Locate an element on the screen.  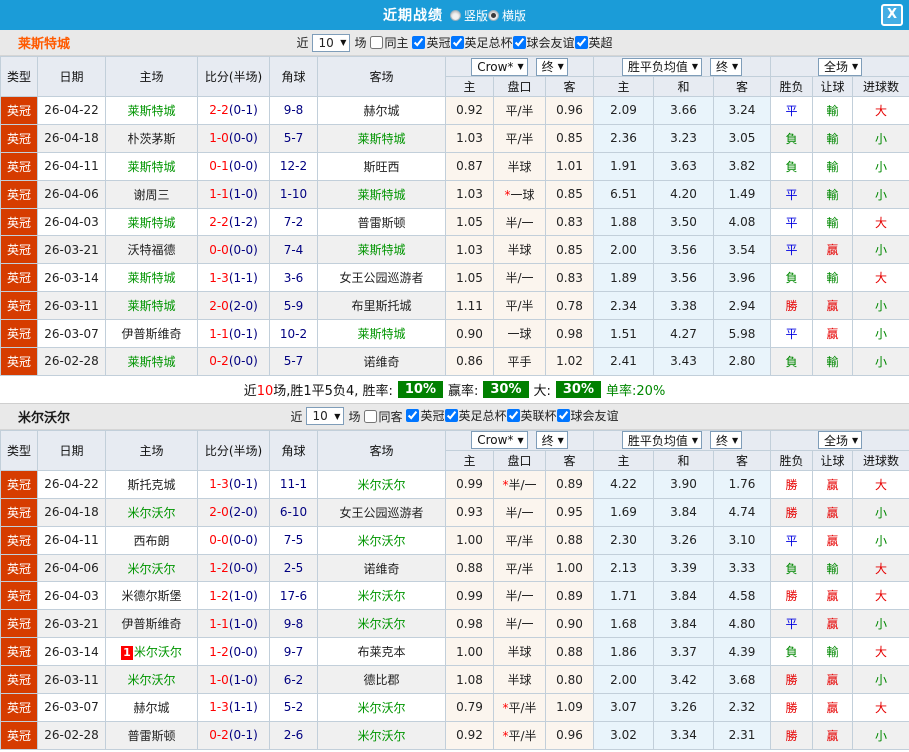
same-venue-filter: 同客 is located at coordinates (383, 416).